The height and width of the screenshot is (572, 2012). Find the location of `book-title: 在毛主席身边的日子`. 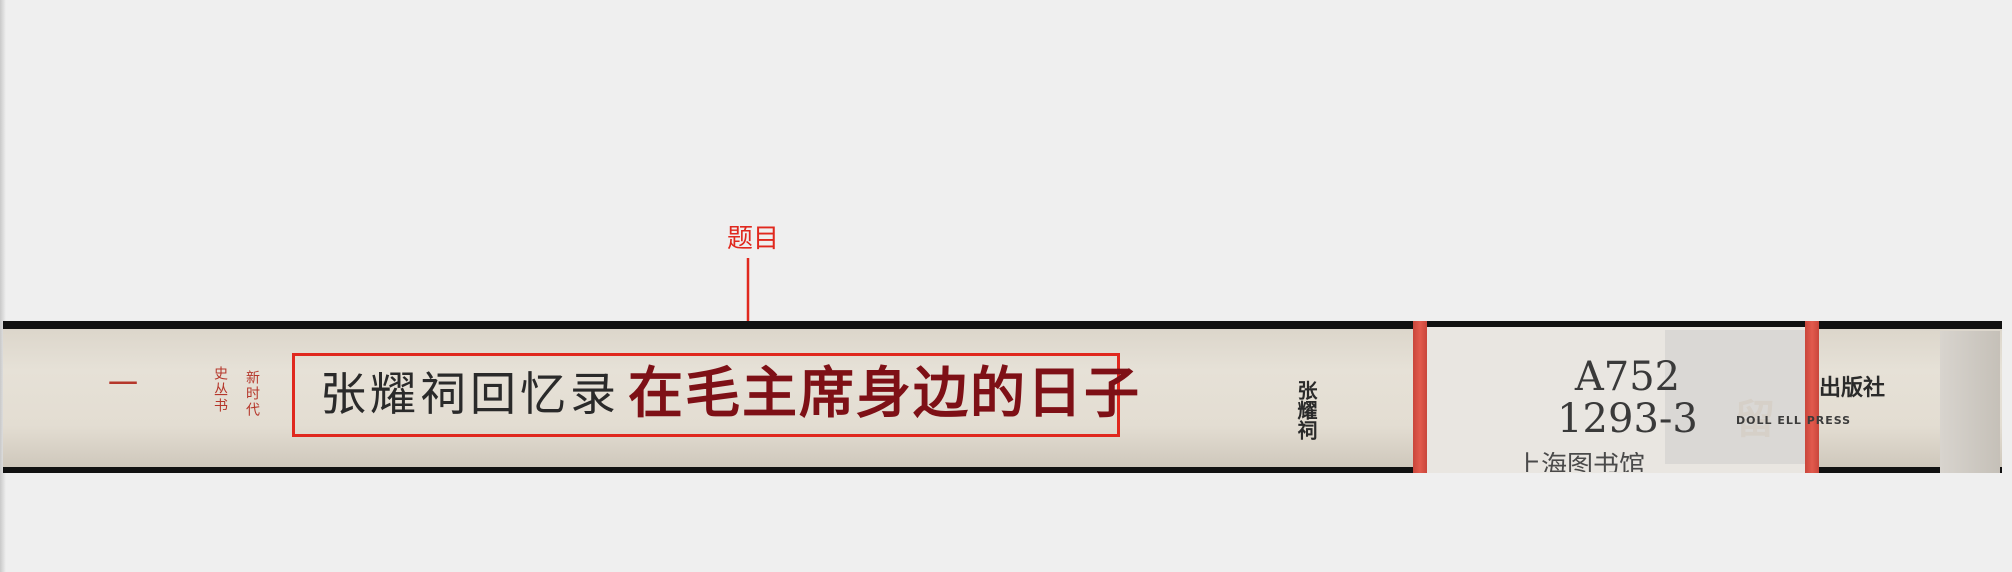

book-title: 在毛主席身边的日子 is located at coordinates (885, 393).